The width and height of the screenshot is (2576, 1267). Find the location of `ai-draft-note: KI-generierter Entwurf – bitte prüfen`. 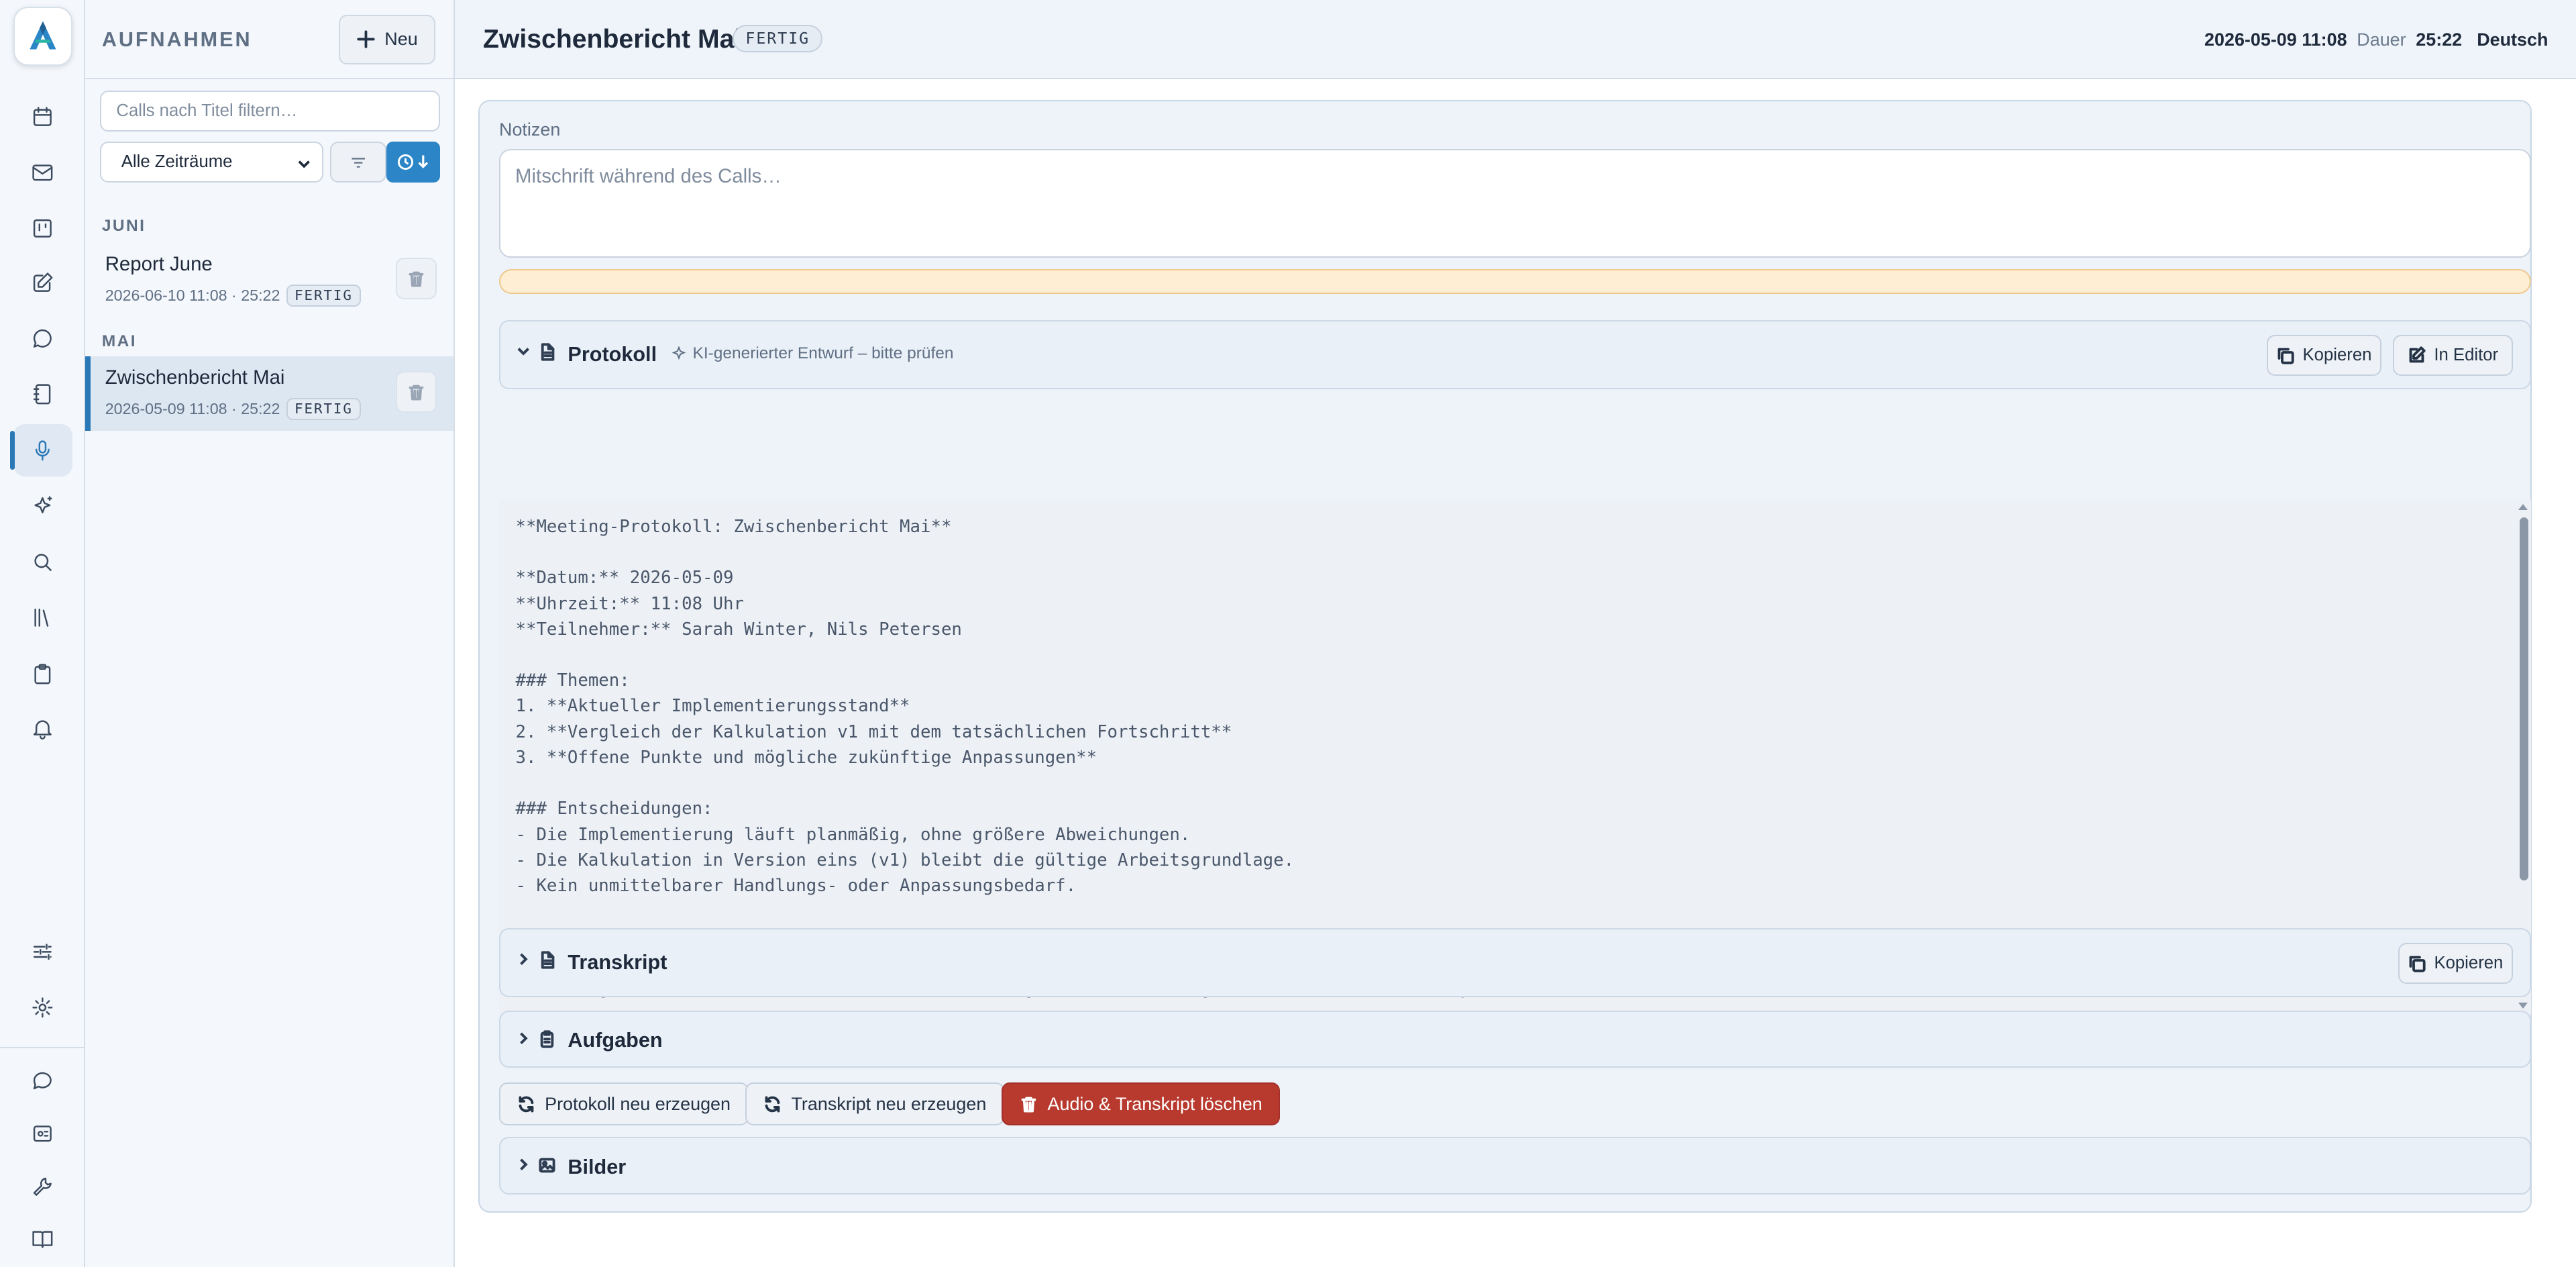

ai-draft-note: KI-generierter Entwurf – bitte prüfen is located at coordinates (813, 353).